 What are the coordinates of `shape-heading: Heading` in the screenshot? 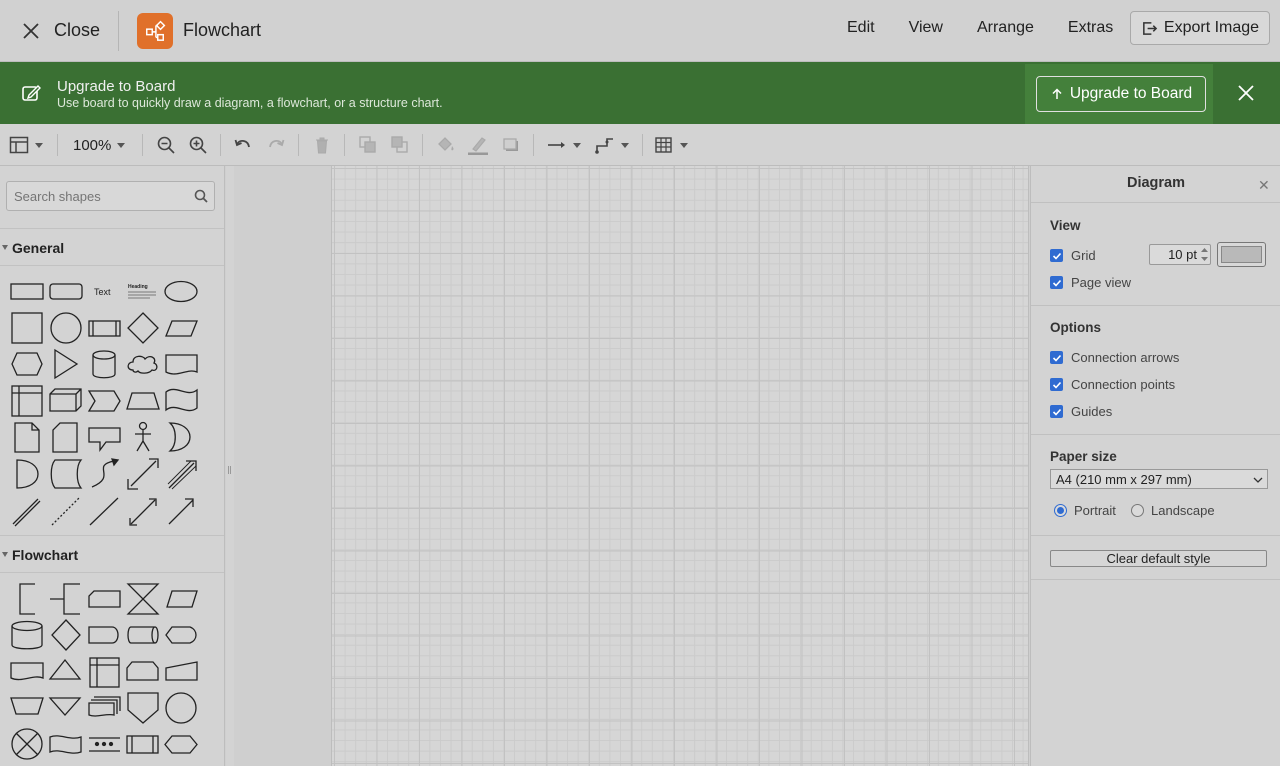 It's located at (142, 291).